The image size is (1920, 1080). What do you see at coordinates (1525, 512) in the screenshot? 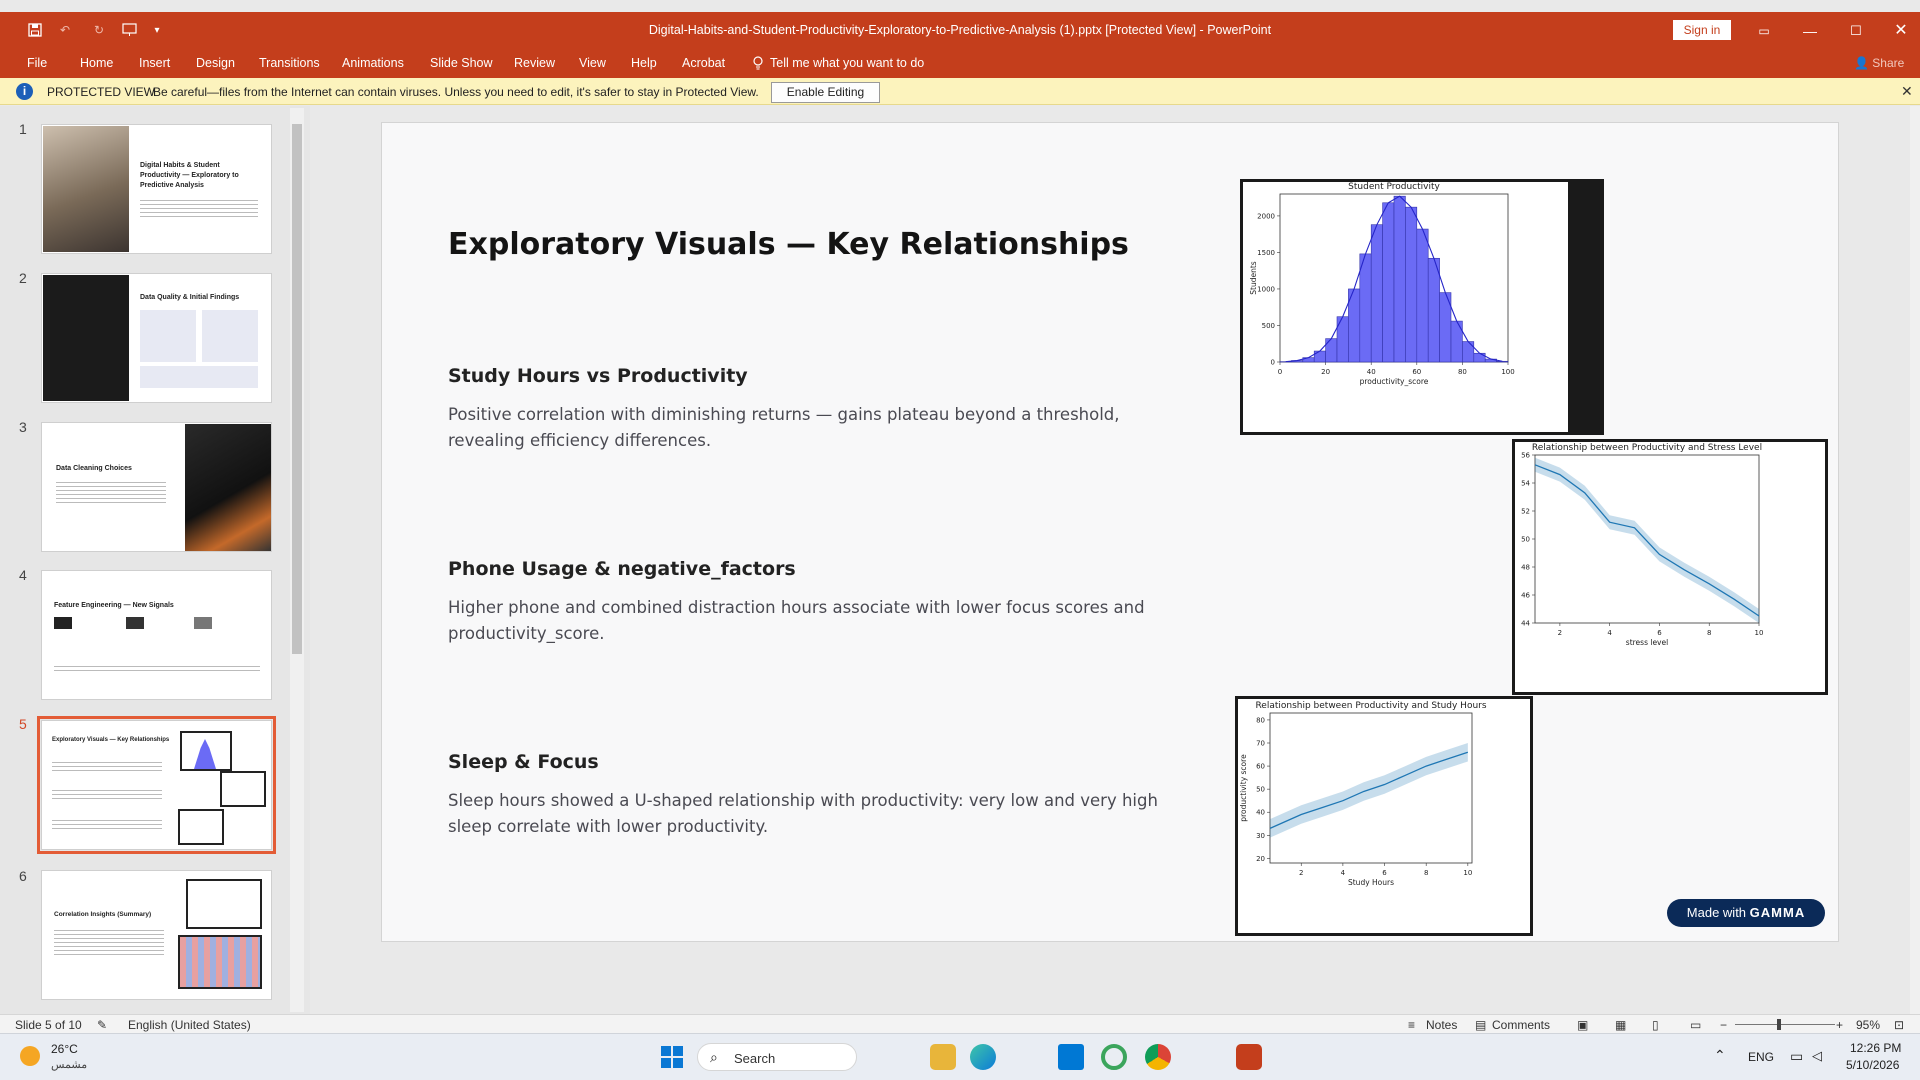
I see `y-tick-label: 52` at bounding box center [1525, 512].